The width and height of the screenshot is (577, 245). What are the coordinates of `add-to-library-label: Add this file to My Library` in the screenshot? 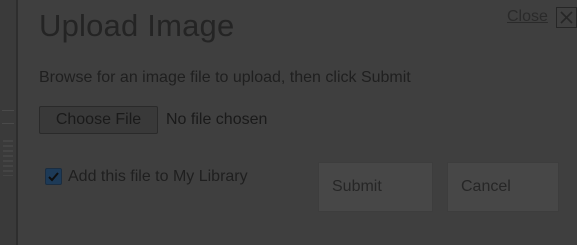 It's located at (158, 177).